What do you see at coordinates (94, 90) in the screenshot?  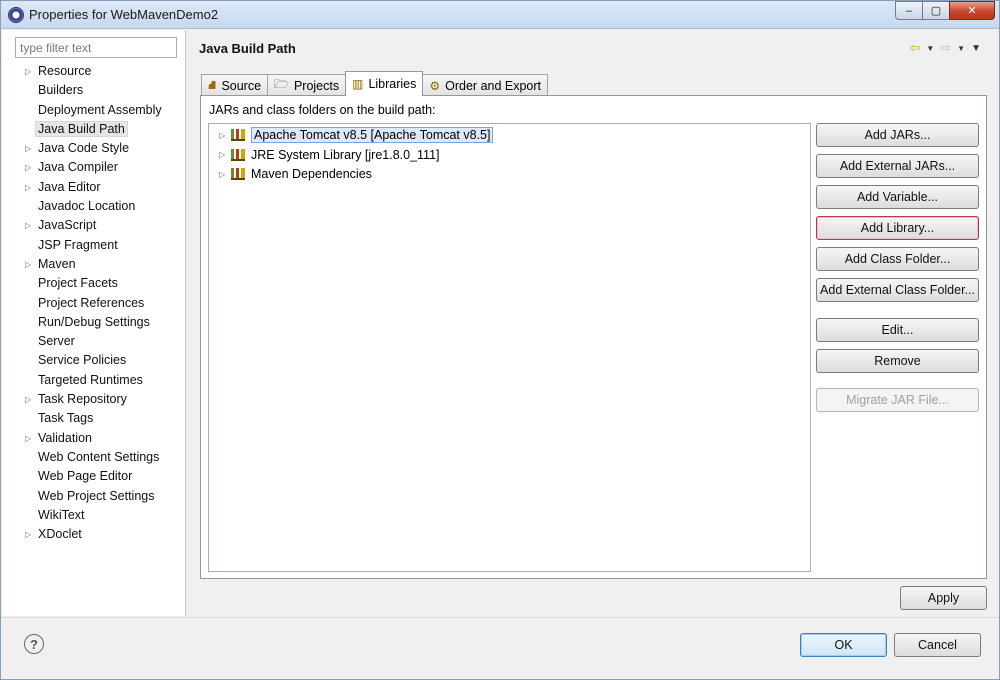 I see `nav-item: Builders` at bounding box center [94, 90].